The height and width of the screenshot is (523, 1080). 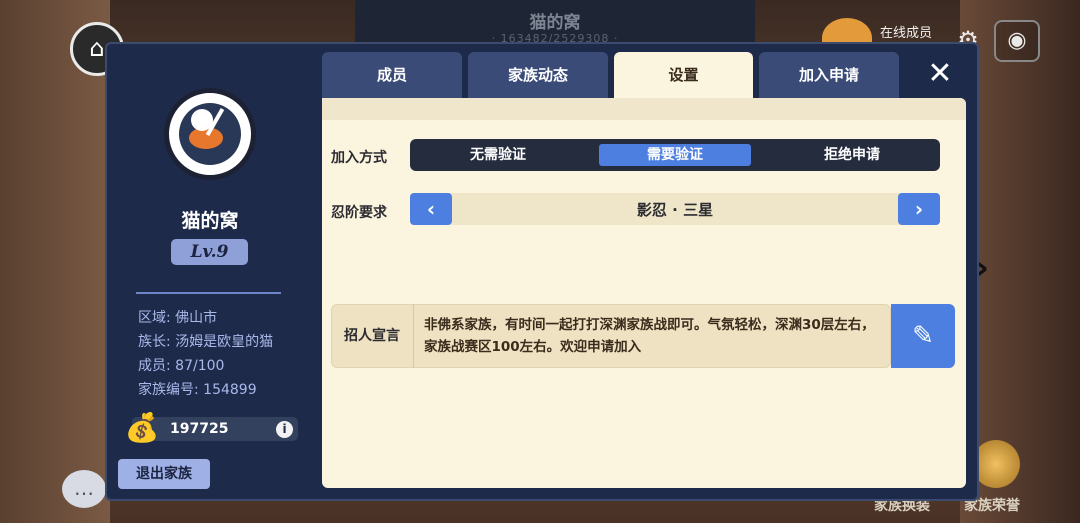 I want to click on join-option-reject: 拒绝申请, so click(x=852, y=155).